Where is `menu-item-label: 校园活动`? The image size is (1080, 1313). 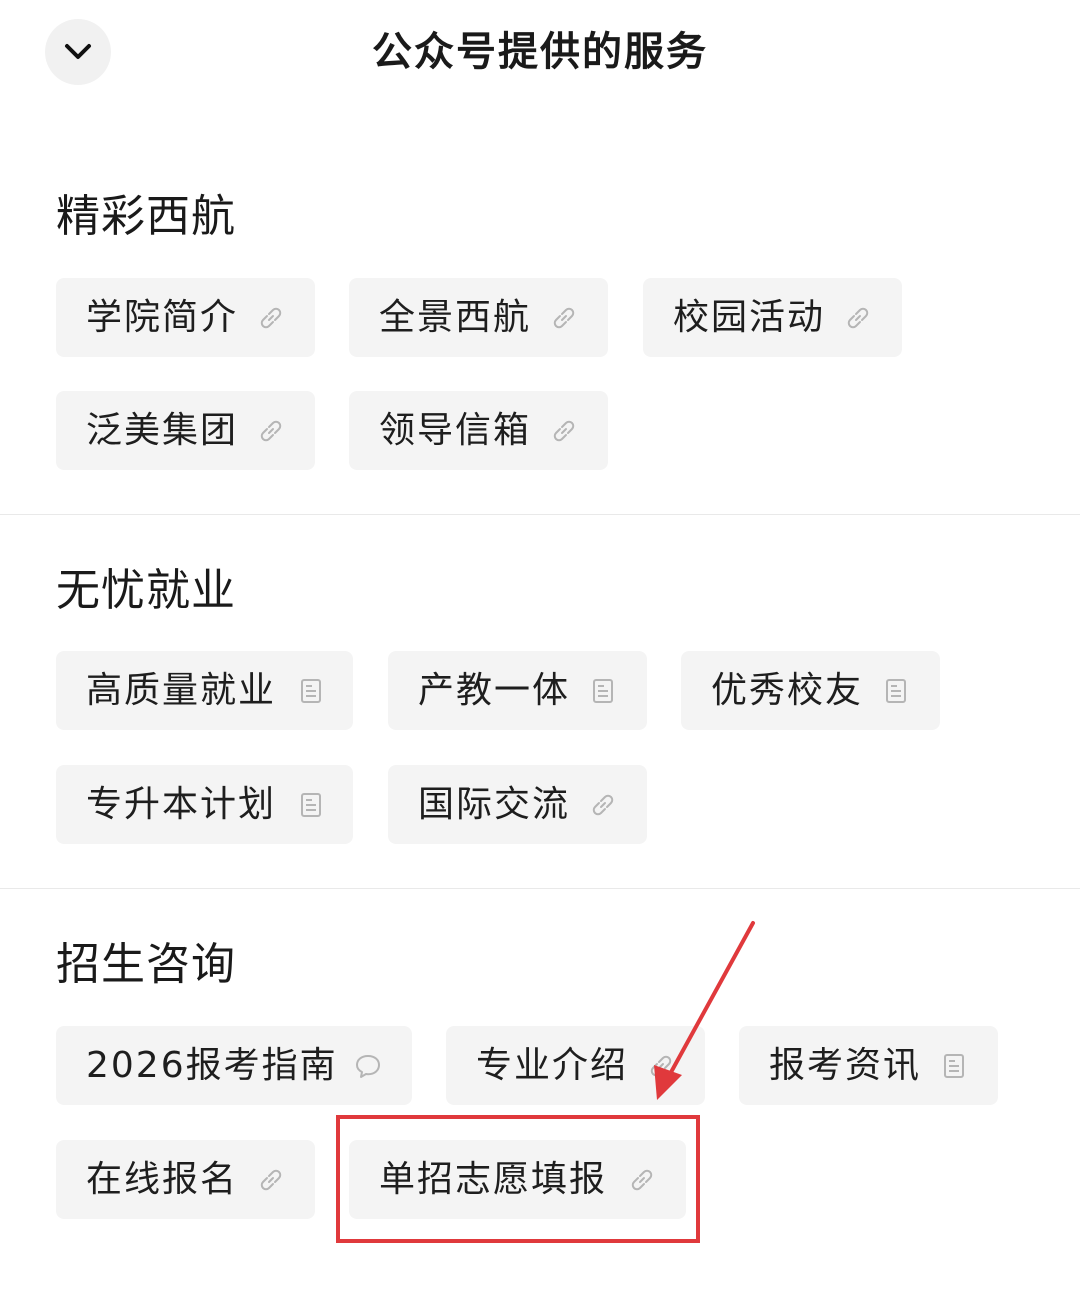 menu-item-label: 校园活动 is located at coordinates (749, 317).